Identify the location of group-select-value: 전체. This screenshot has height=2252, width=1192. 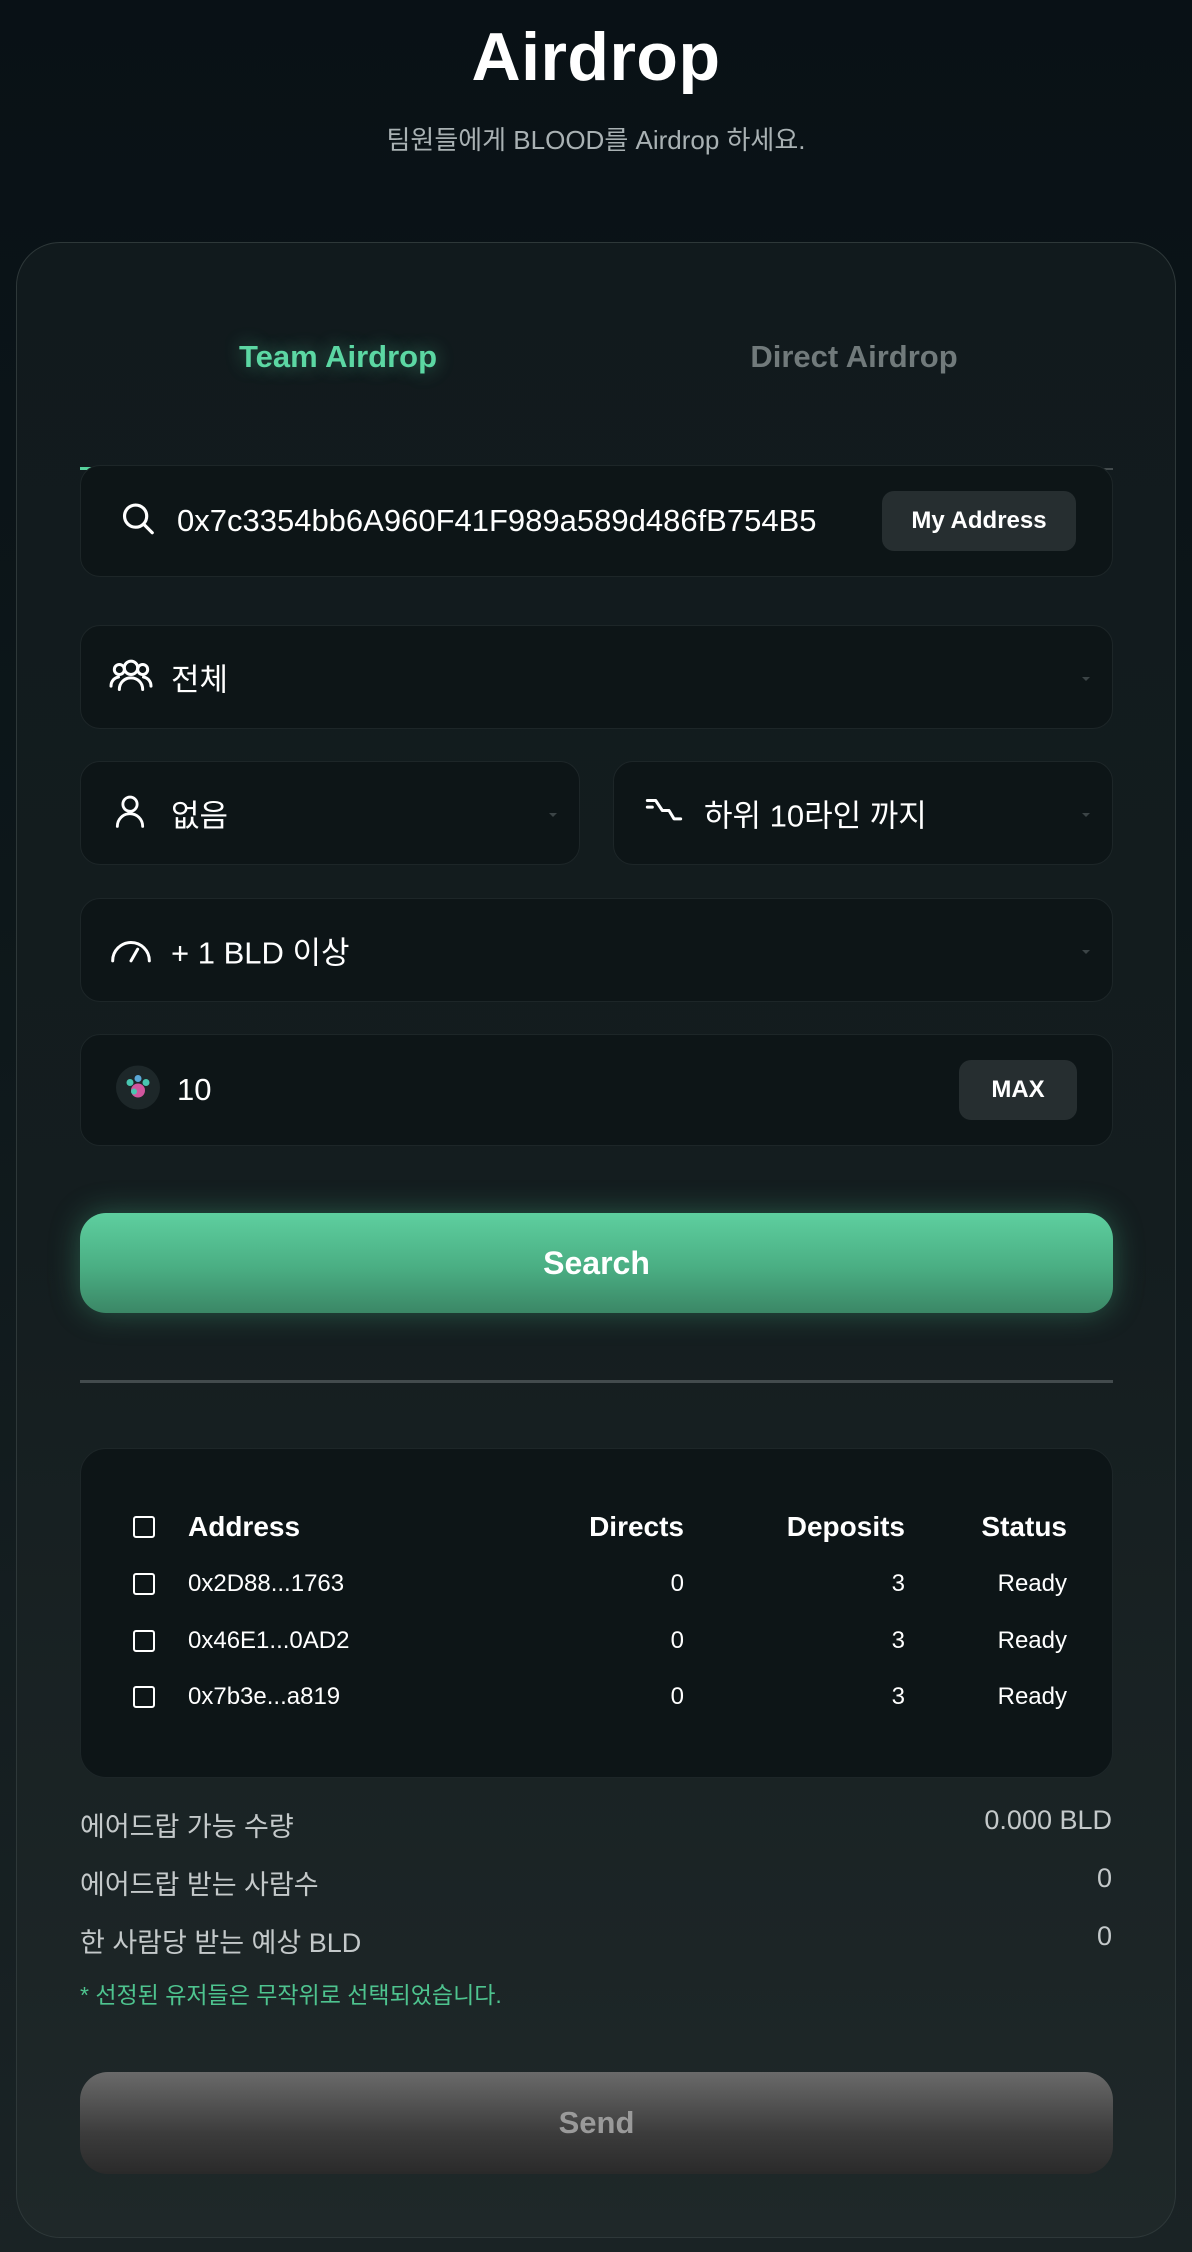
(200, 680).